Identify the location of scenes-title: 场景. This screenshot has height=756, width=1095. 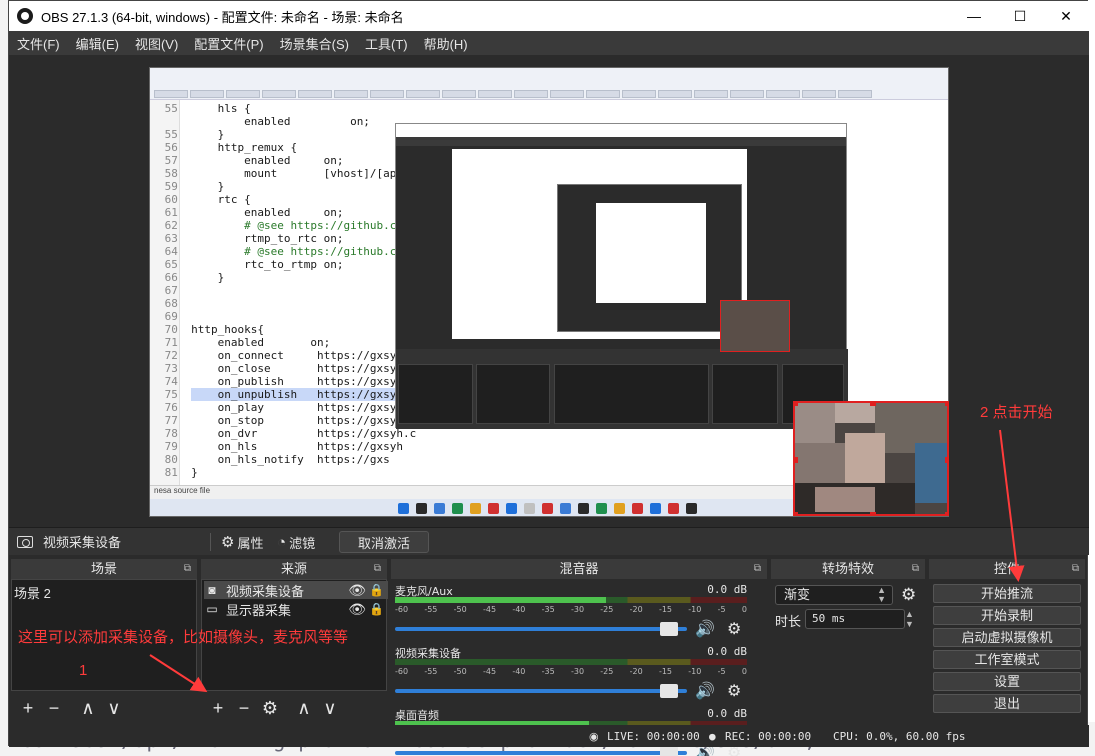
(103, 568).